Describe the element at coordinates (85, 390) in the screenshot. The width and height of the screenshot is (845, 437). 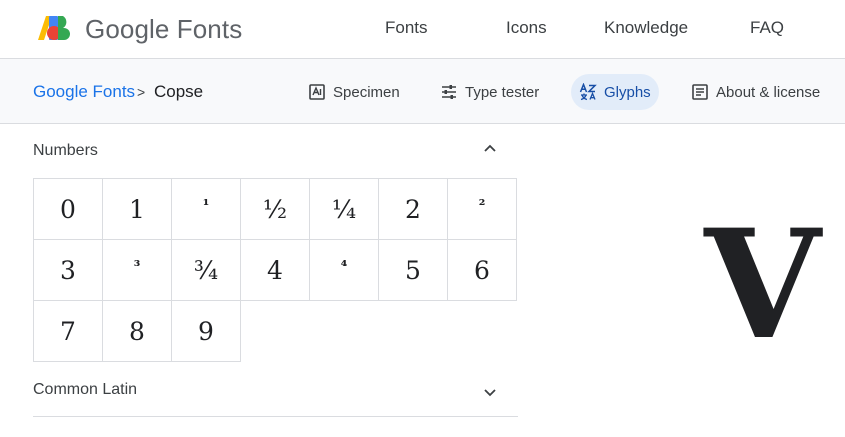
I see `section-title-common-latin: Common Latin` at that location.